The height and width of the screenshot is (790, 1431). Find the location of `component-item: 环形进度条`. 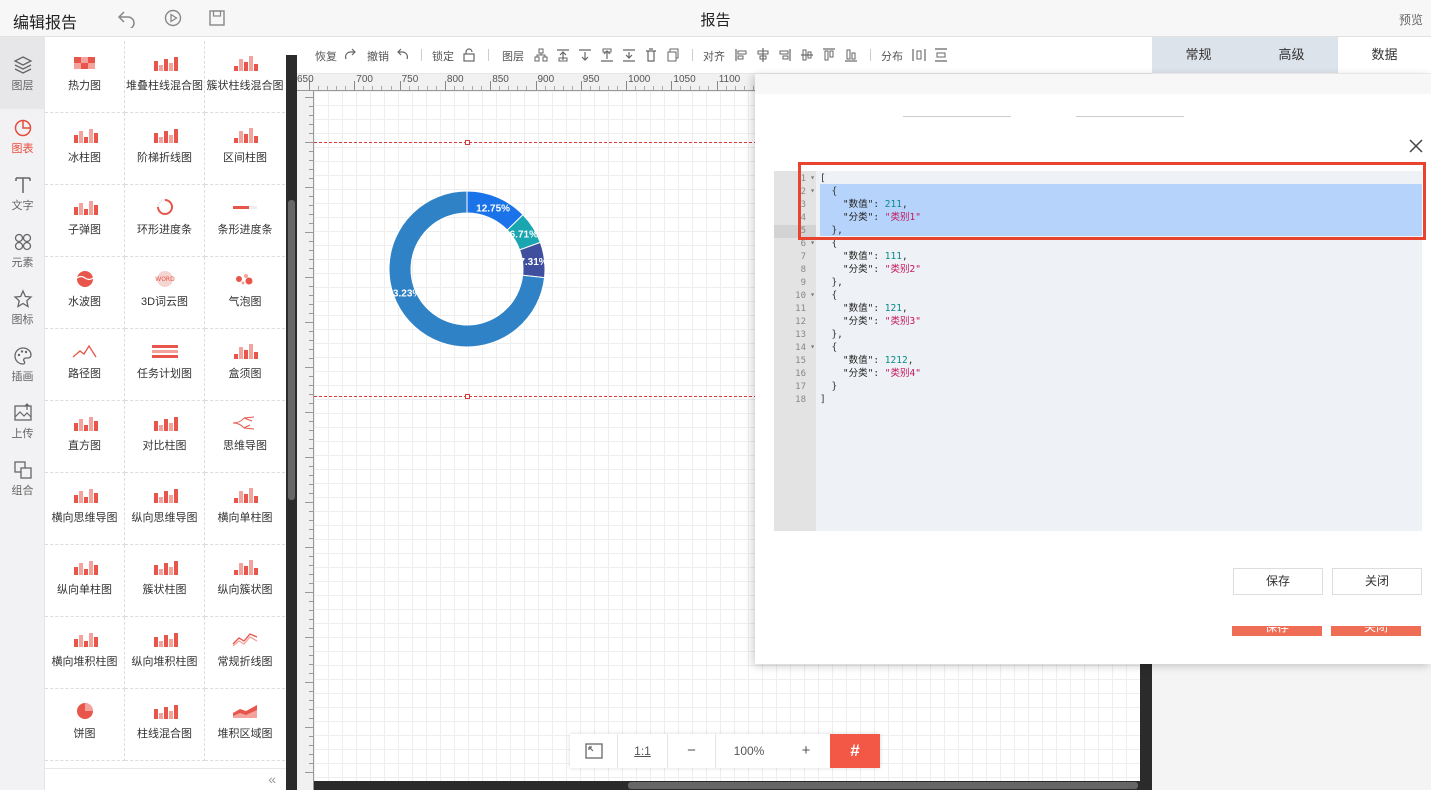

component-item: 环形进度条 is located at coordinates (165, 221).